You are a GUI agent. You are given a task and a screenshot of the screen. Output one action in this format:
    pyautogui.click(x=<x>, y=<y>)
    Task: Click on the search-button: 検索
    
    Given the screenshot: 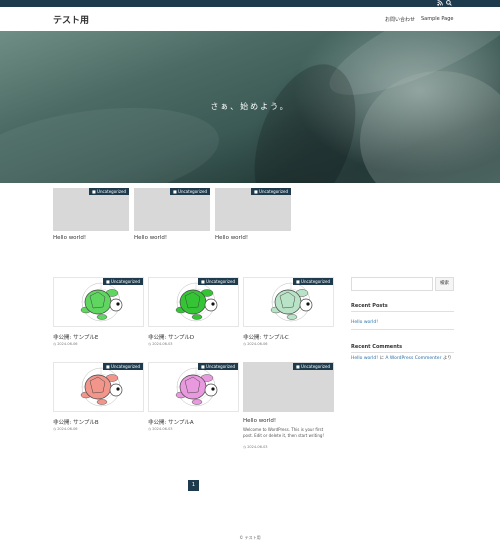 What is the action you would take?
    pyautogui.click(x=444, y=284)
    